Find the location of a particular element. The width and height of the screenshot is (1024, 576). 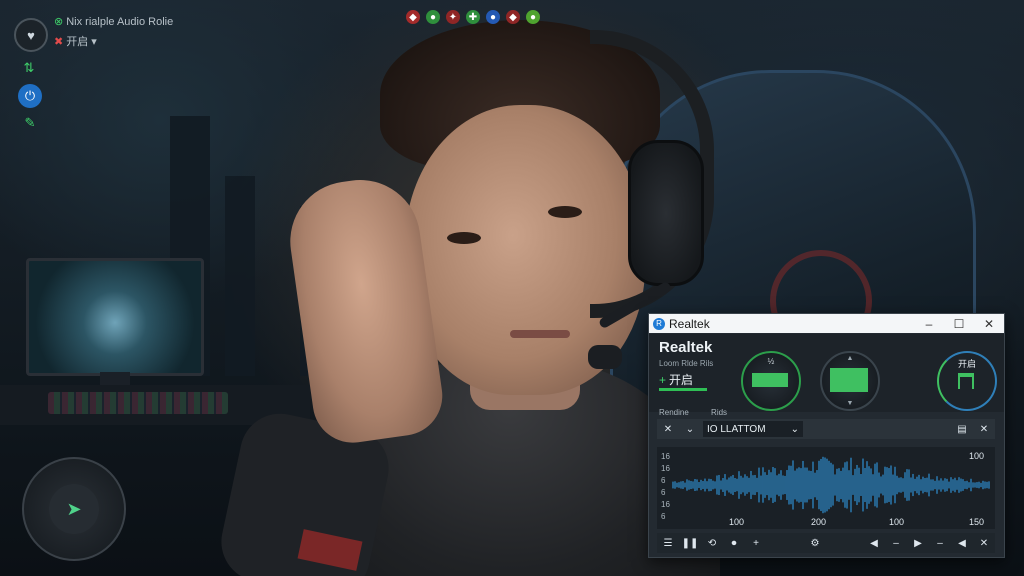

enable-toggle: + 开启 is located at coordinates (676, 379).